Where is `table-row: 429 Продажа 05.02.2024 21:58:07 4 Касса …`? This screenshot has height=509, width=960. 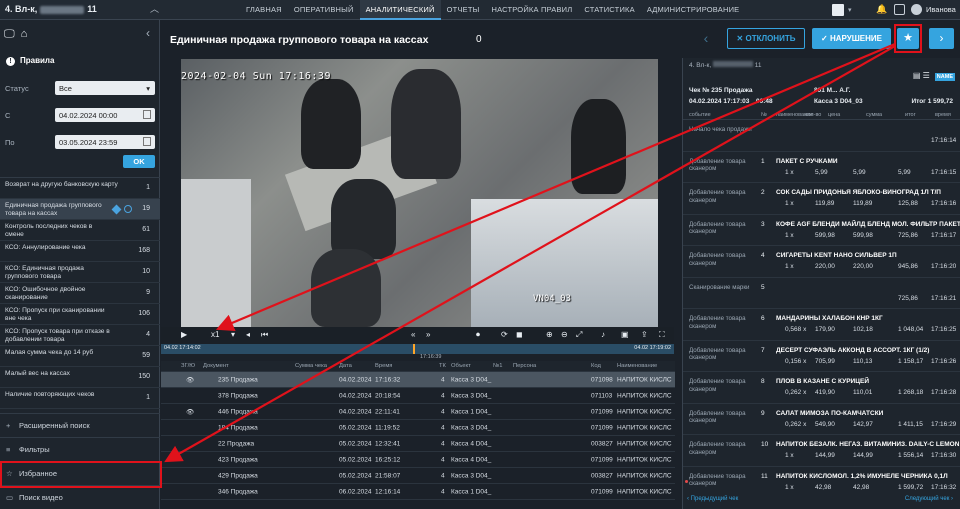
table-row: 429 Продажа 05.02.2024 21:58:07 4 Касса … is located at coordinates (418, 476).